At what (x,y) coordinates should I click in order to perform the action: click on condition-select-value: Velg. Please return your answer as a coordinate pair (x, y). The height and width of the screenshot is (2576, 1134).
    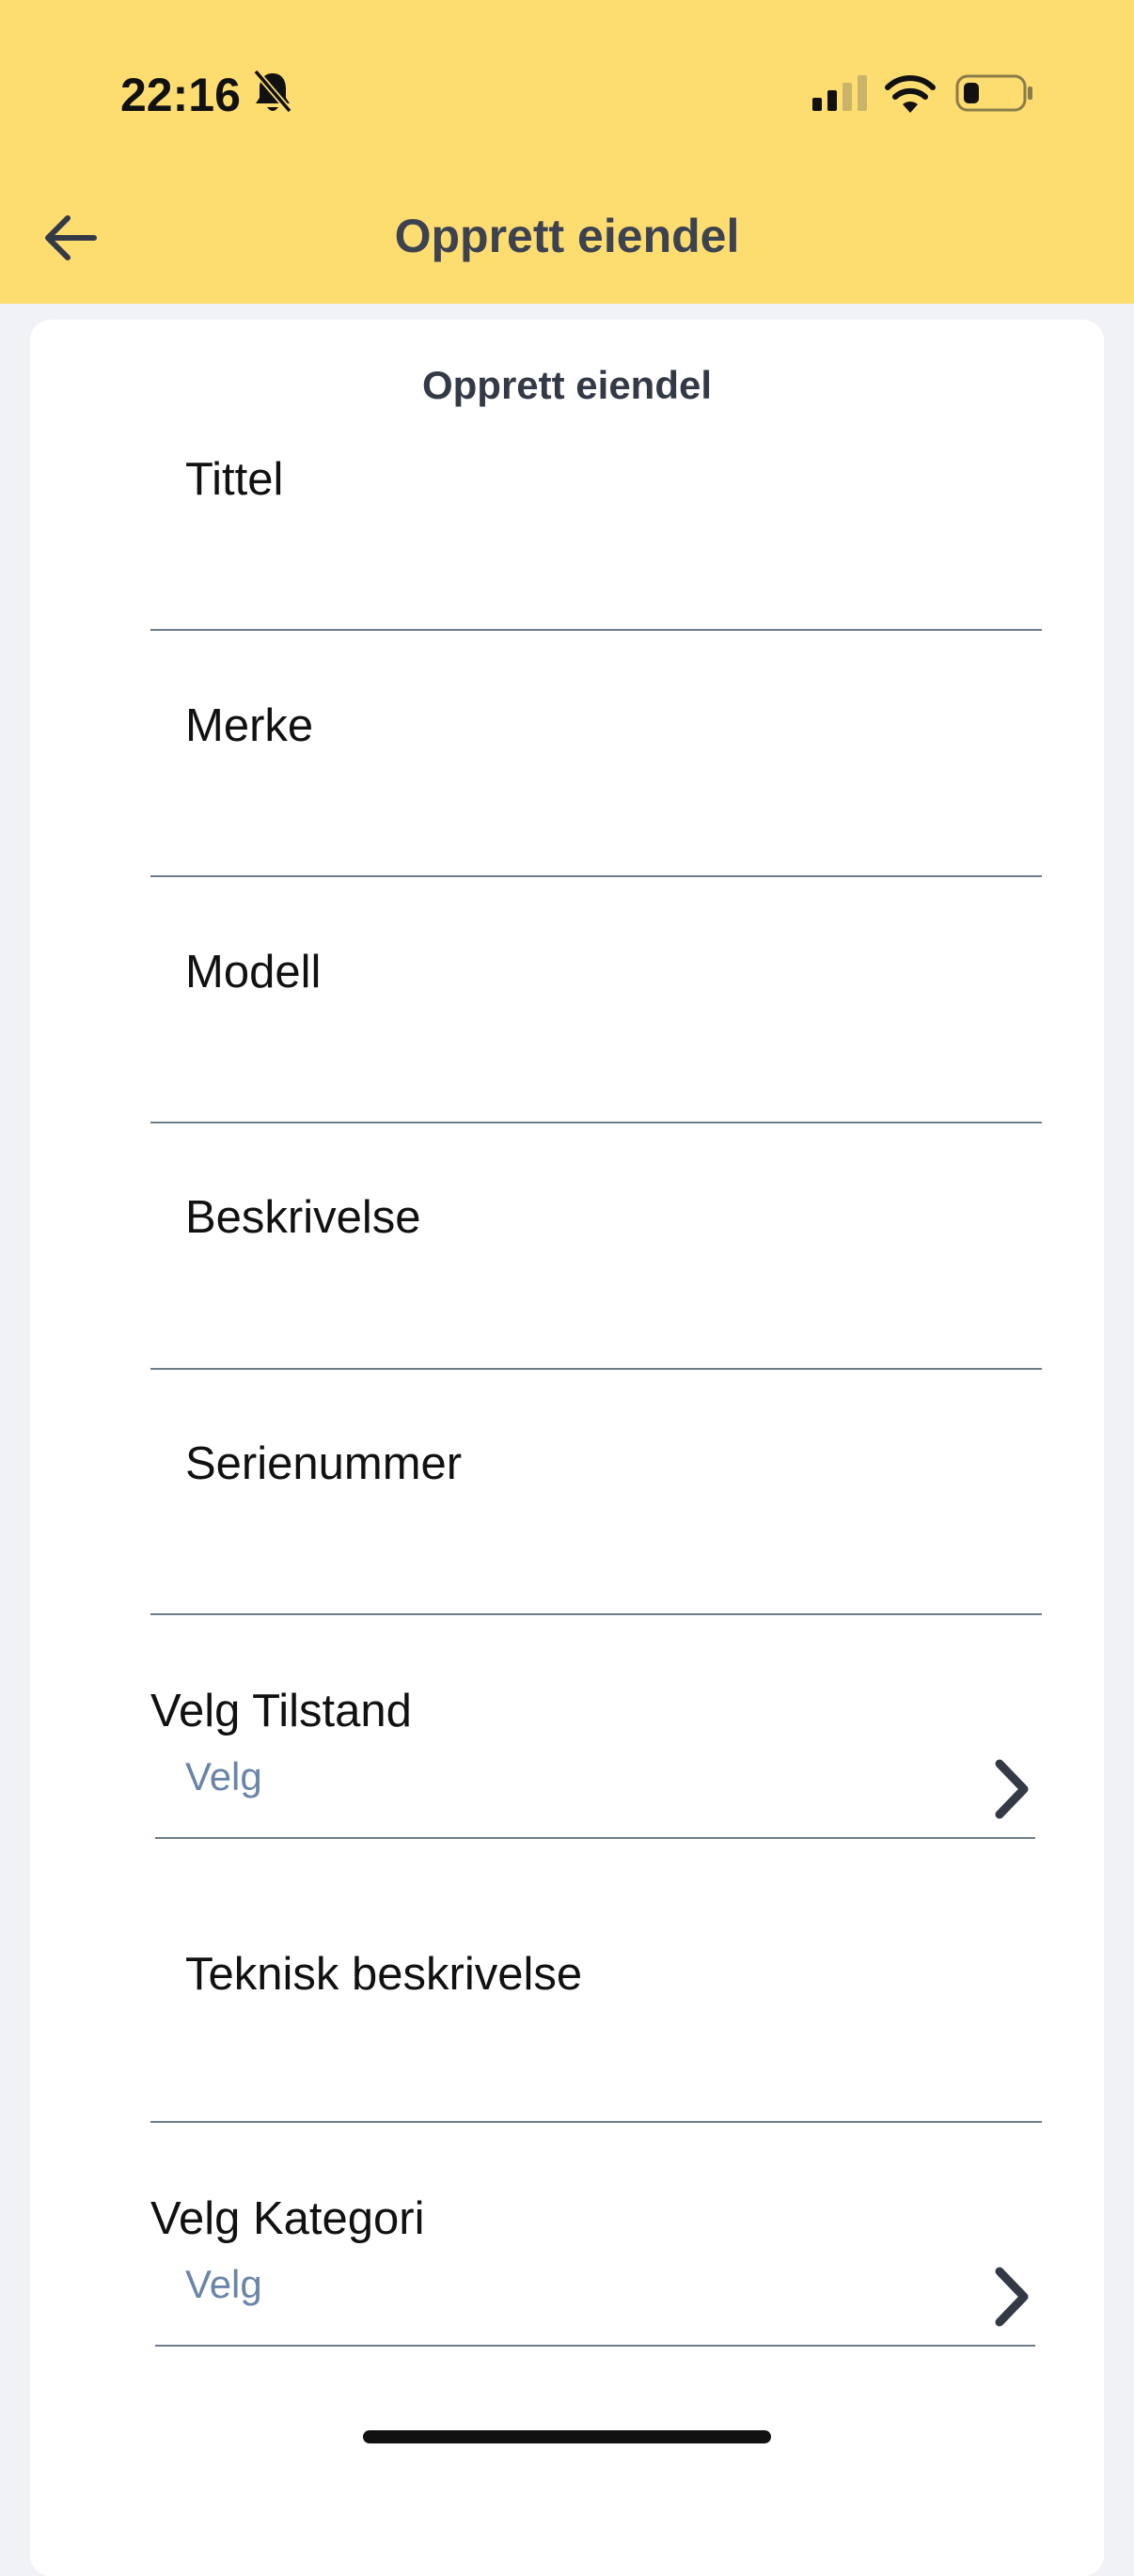
    Looking at the image, I should click on (223, 1776).